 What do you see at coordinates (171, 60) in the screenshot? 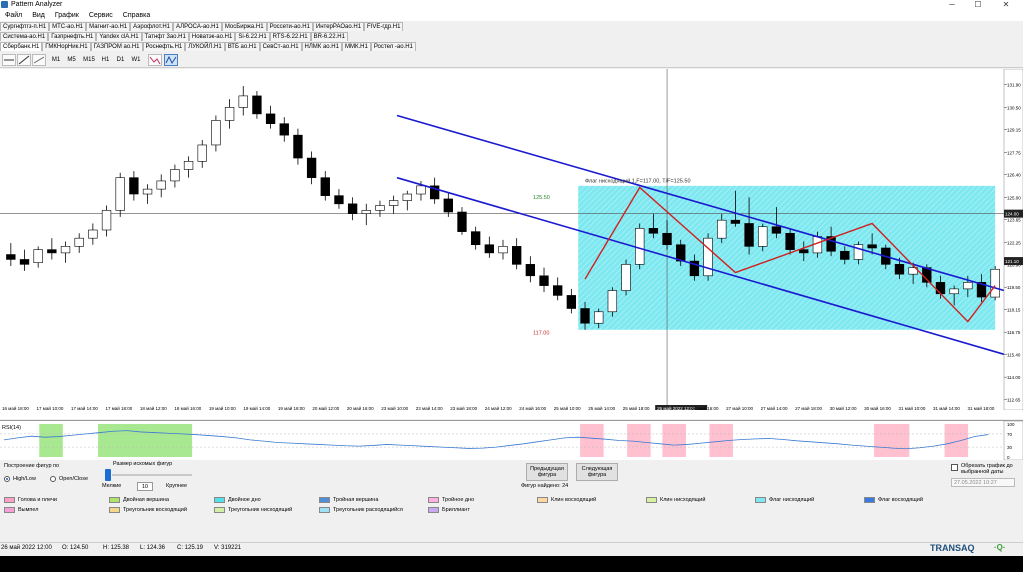
I see `pattern-analyzer-icon` at bounding box center [171, 60].